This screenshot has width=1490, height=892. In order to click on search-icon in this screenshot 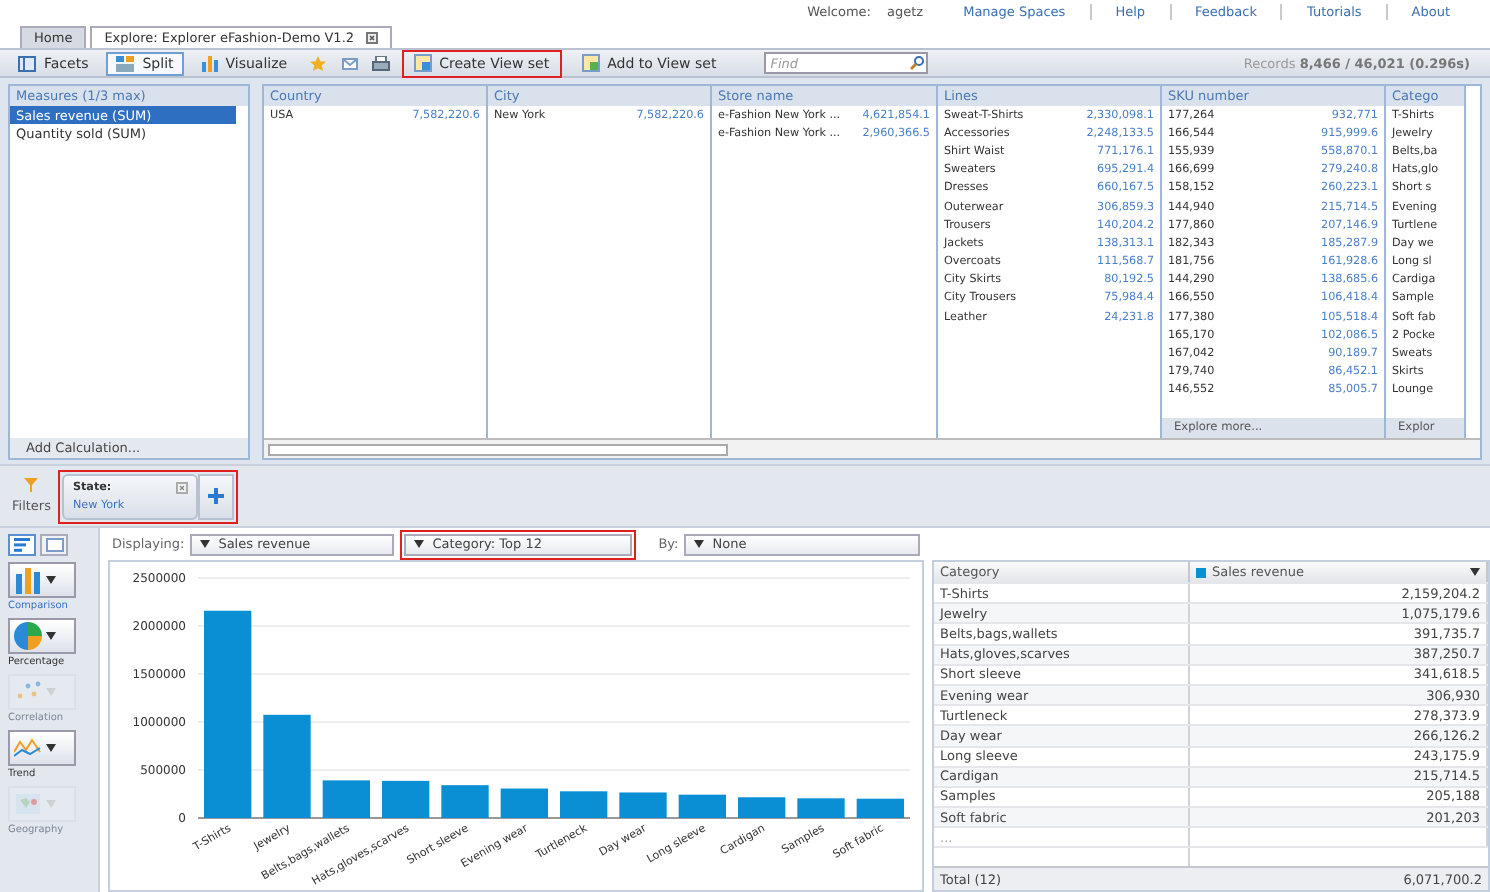, I will do `click(917, 63)`.